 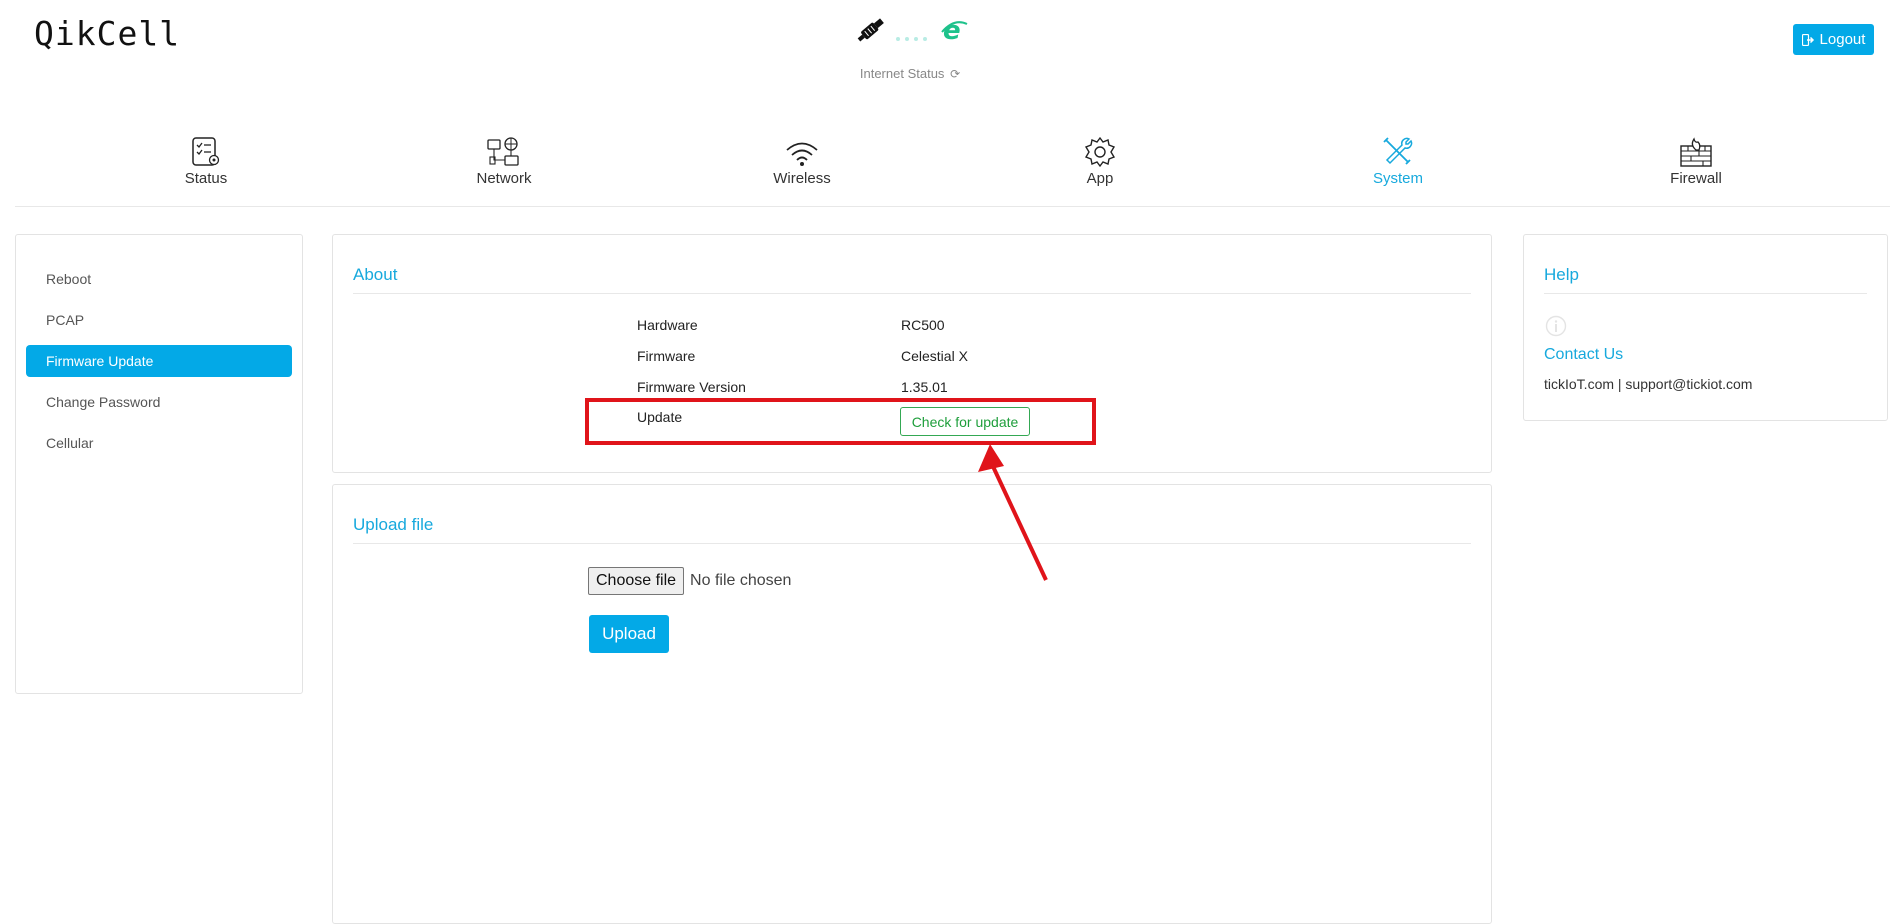 What do you see at coordinates (159, 279) in the screenshot?
I see `sidebar-item-reboot: Reboot` at bounding box center [159, 279].